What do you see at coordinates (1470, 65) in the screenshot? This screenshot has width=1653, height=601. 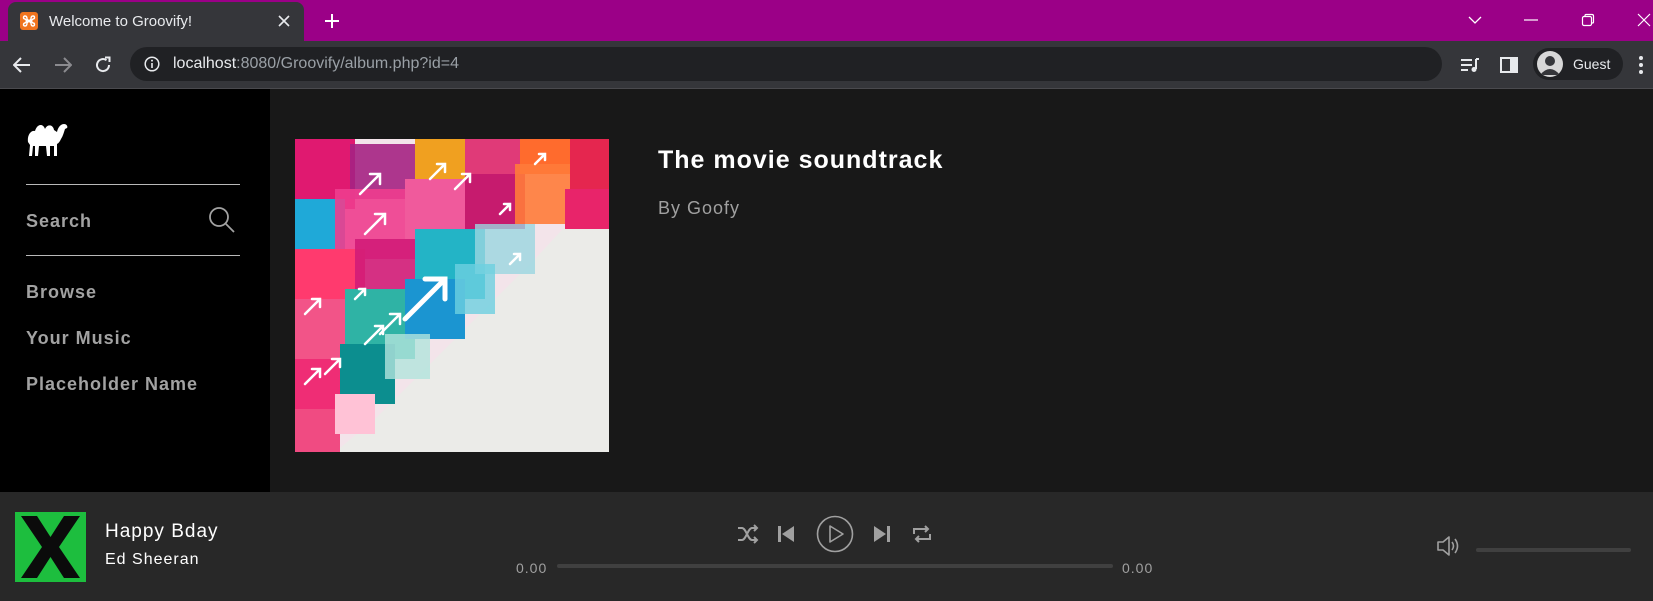 I see `media-queue-icon` at bounding box center [1470, 65].